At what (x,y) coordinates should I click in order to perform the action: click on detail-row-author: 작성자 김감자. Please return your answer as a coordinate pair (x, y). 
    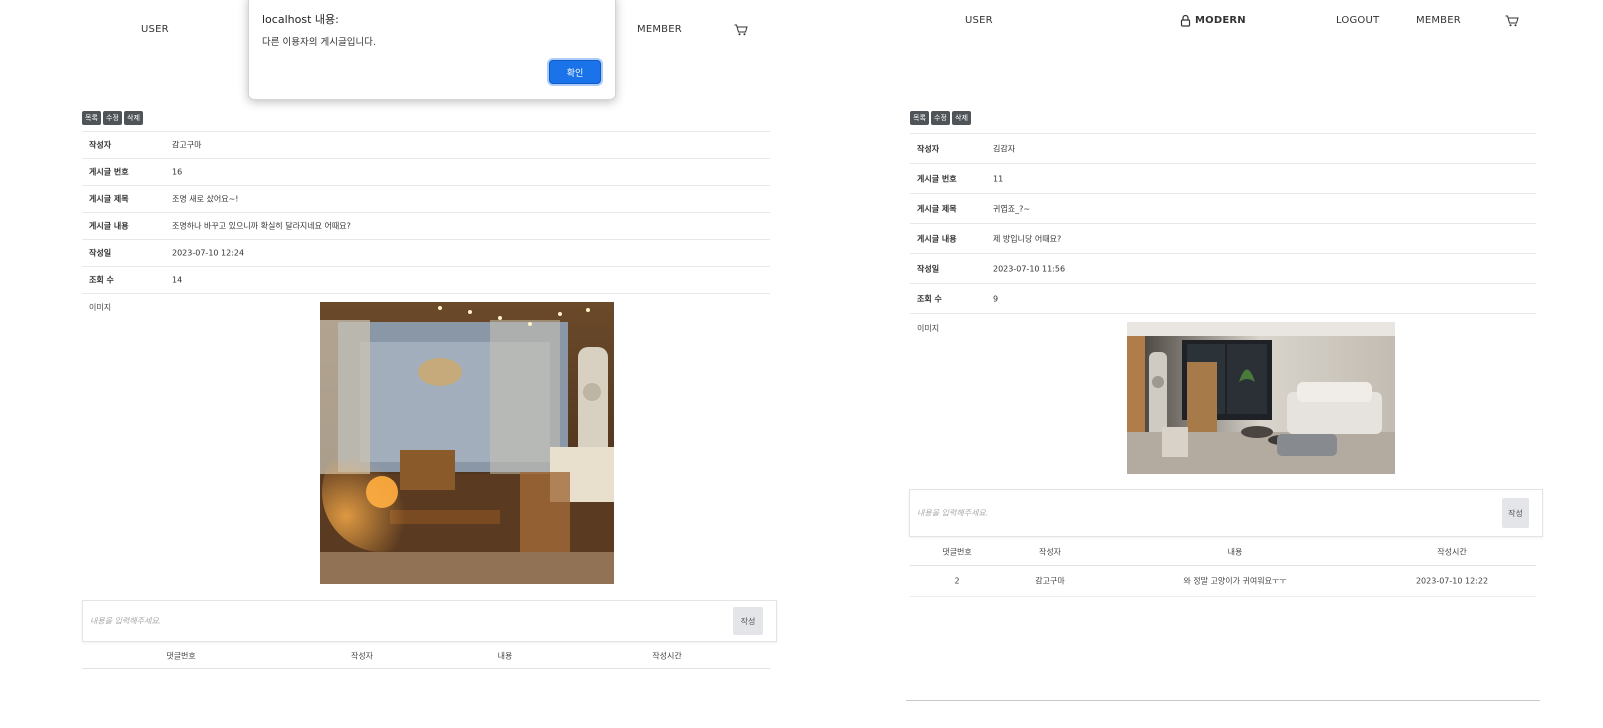
    Looking at the image, I should click on (1223, 149).